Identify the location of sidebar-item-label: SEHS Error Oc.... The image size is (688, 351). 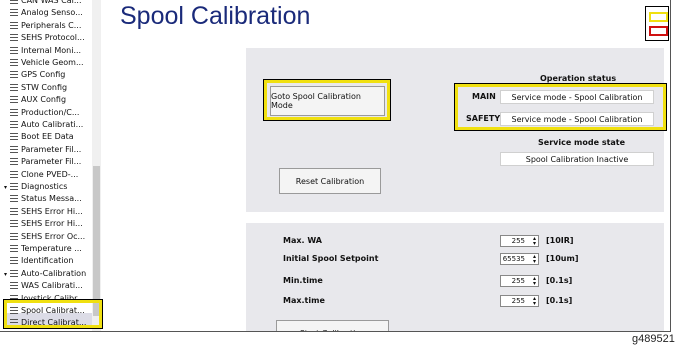
(53, 236).